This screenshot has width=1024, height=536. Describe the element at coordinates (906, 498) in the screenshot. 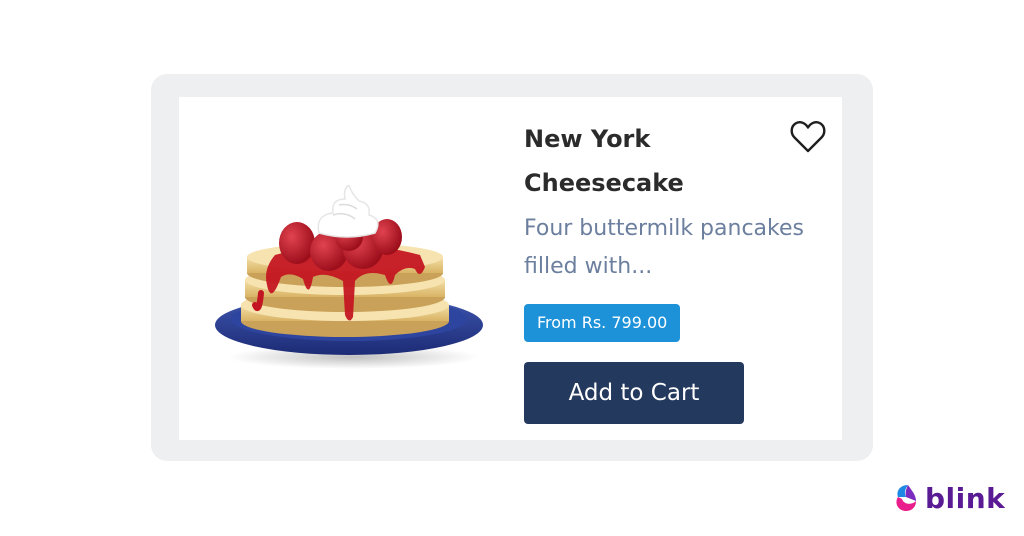

I see `blink-logo-icon` at that location.